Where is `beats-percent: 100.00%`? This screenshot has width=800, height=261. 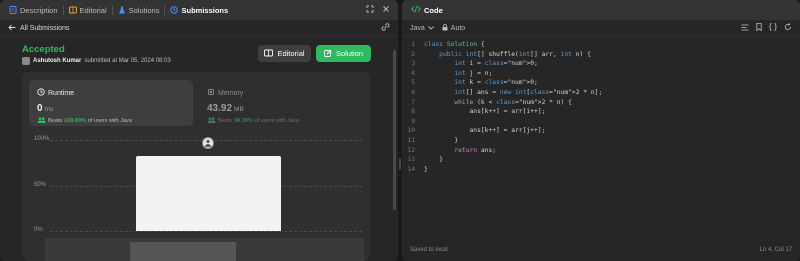
beats-percent: 100.00% is located at coordinates (75, 121).